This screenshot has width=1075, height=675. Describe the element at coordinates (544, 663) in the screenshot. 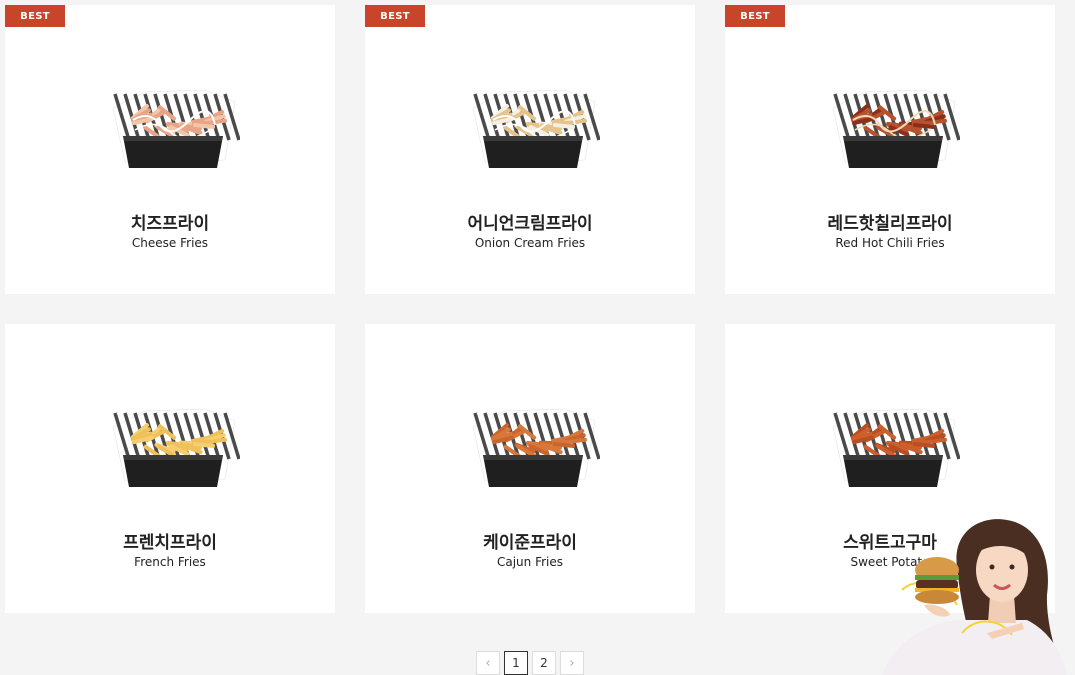

I see `page-2-button: 2` at that location.